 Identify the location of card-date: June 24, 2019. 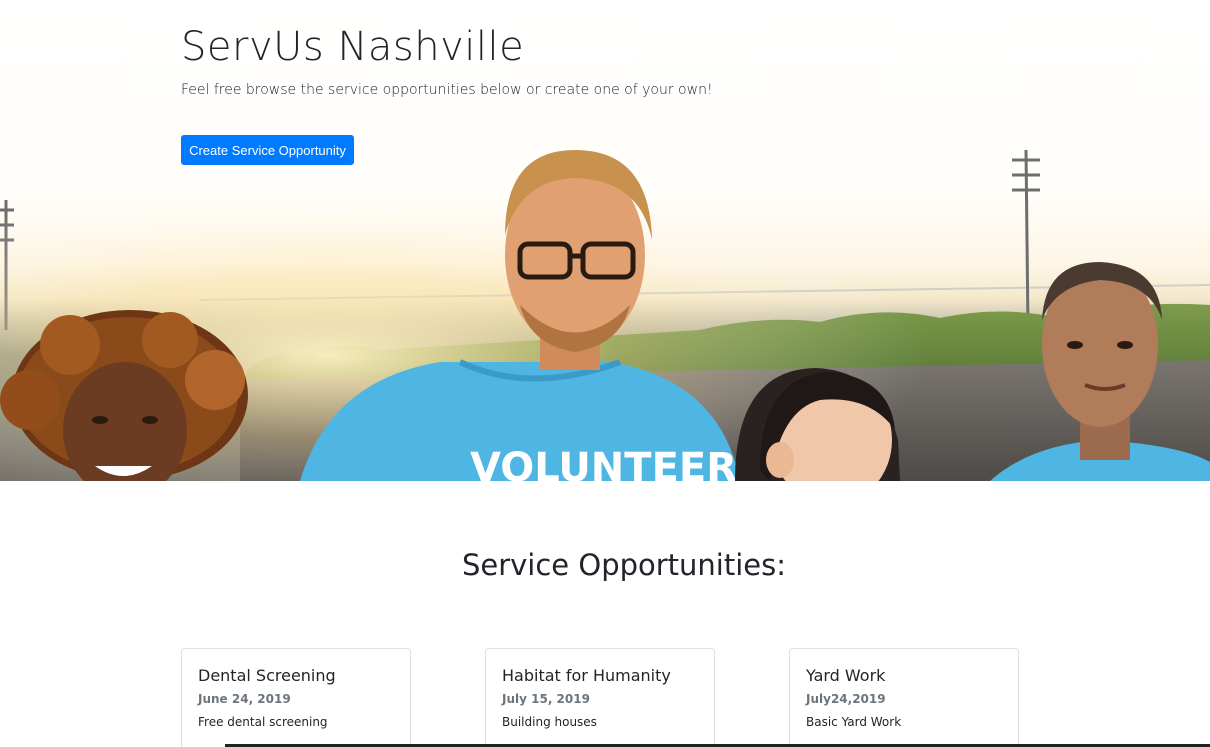
(244, 699).